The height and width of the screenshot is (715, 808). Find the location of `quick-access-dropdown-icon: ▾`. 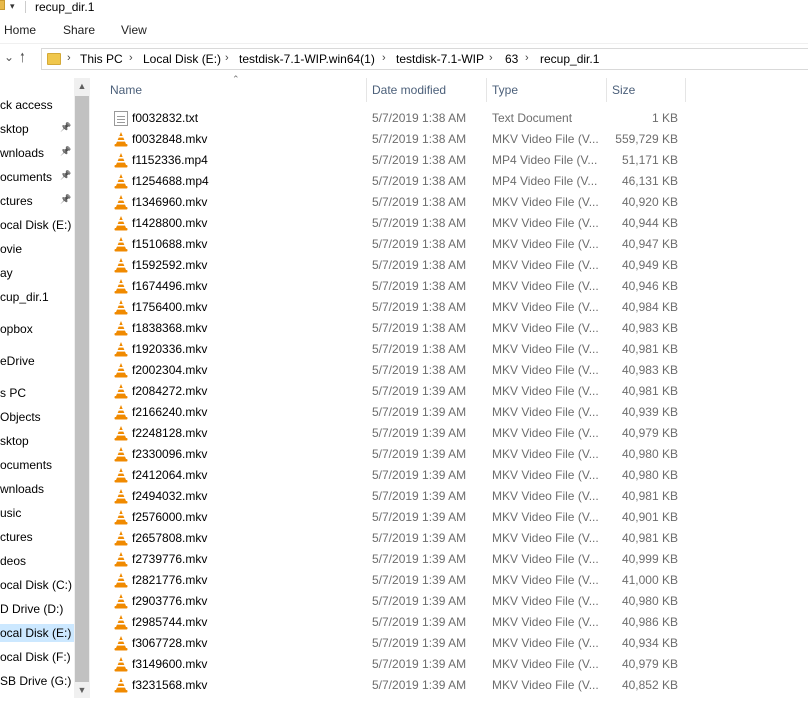

quick-access-dropdown-icon: ▾ is located at coordinates (12, 6).